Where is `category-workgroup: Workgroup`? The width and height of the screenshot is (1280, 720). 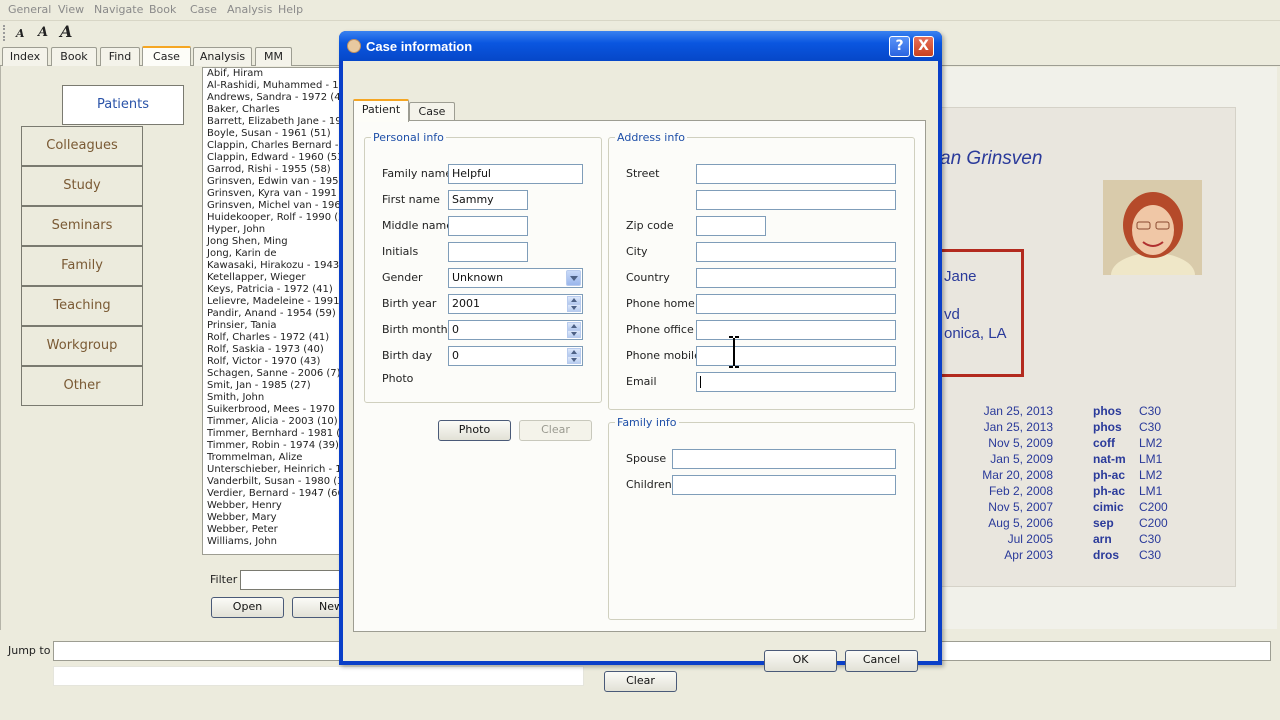
category-workgroup: Workgroup is located at coordinates (82, 346).